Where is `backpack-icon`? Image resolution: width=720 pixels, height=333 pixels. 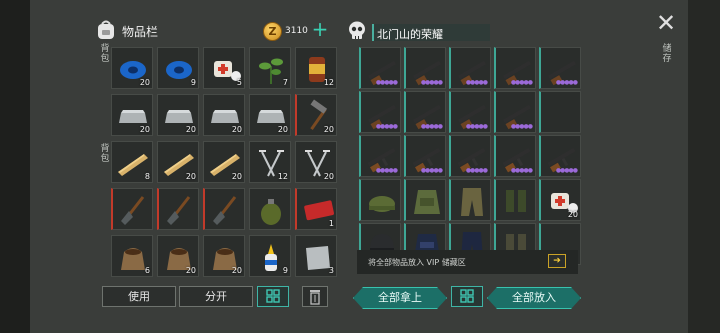
backpack-icon is located at coordinates (106, 29).